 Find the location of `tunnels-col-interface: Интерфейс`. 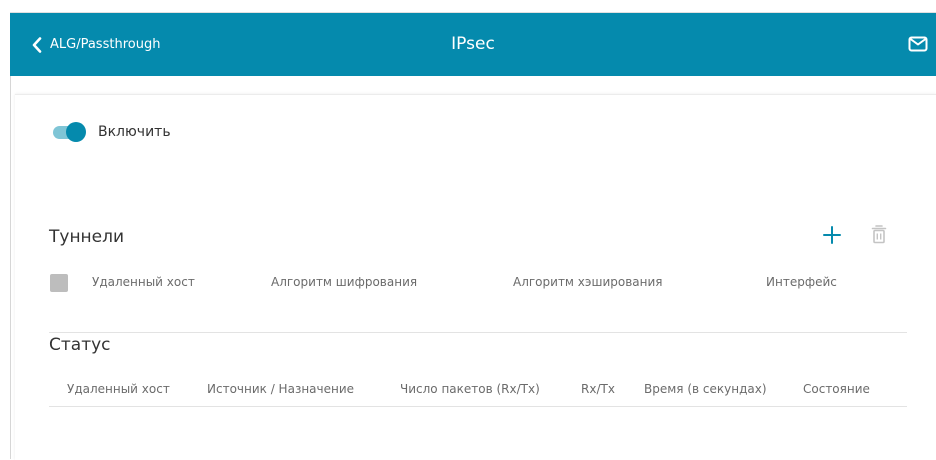

tunnels-col-interface: Интерфейс is located at coordinates (801, 282).